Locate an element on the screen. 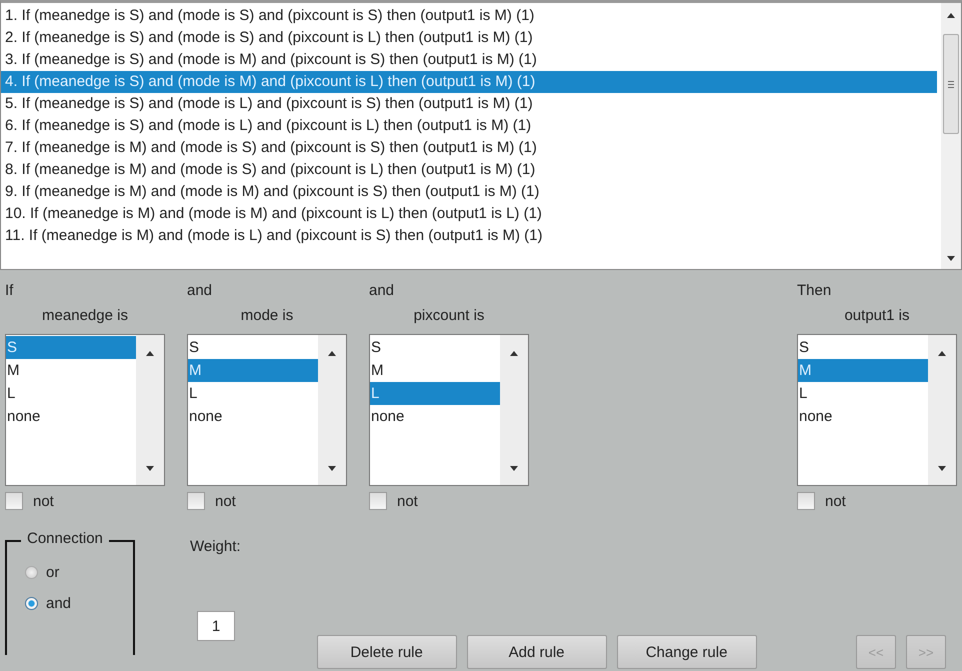 The width and height of the screenshot is (962, 671). variable-label: output1 is is located at coordinates (877, 315).